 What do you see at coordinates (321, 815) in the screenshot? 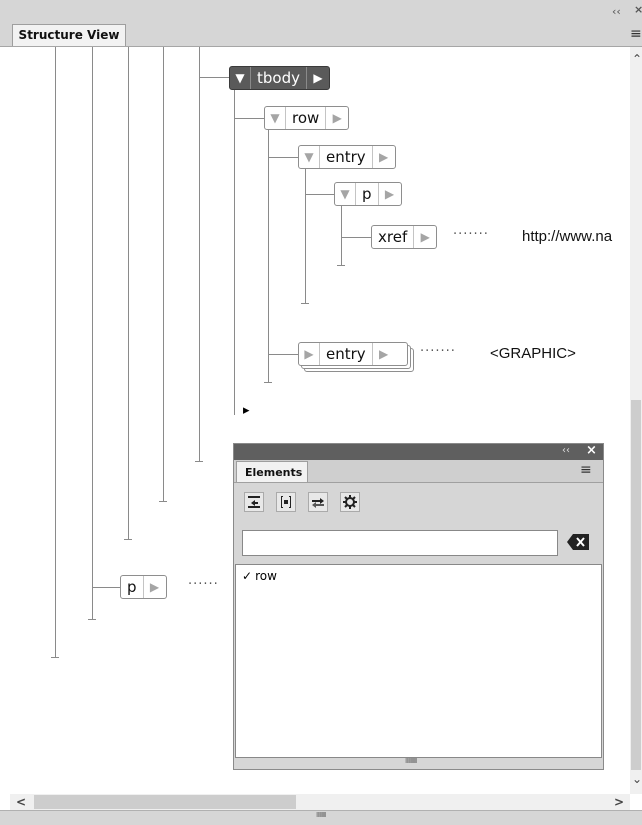
I see `resize-grip: IIIIIIIII` at bounding box center [321, 815].